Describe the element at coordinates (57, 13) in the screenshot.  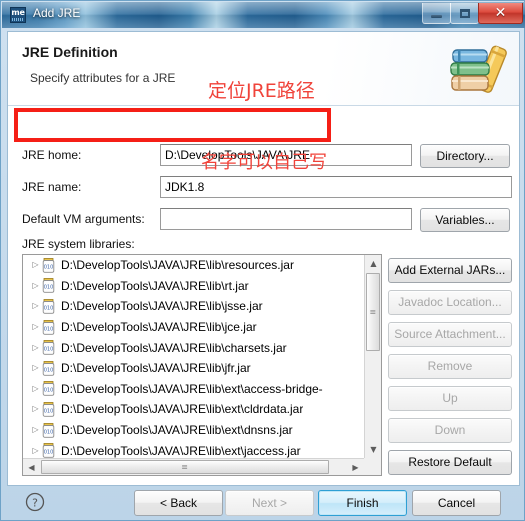
I see `window-title: Add JRE` at that location.